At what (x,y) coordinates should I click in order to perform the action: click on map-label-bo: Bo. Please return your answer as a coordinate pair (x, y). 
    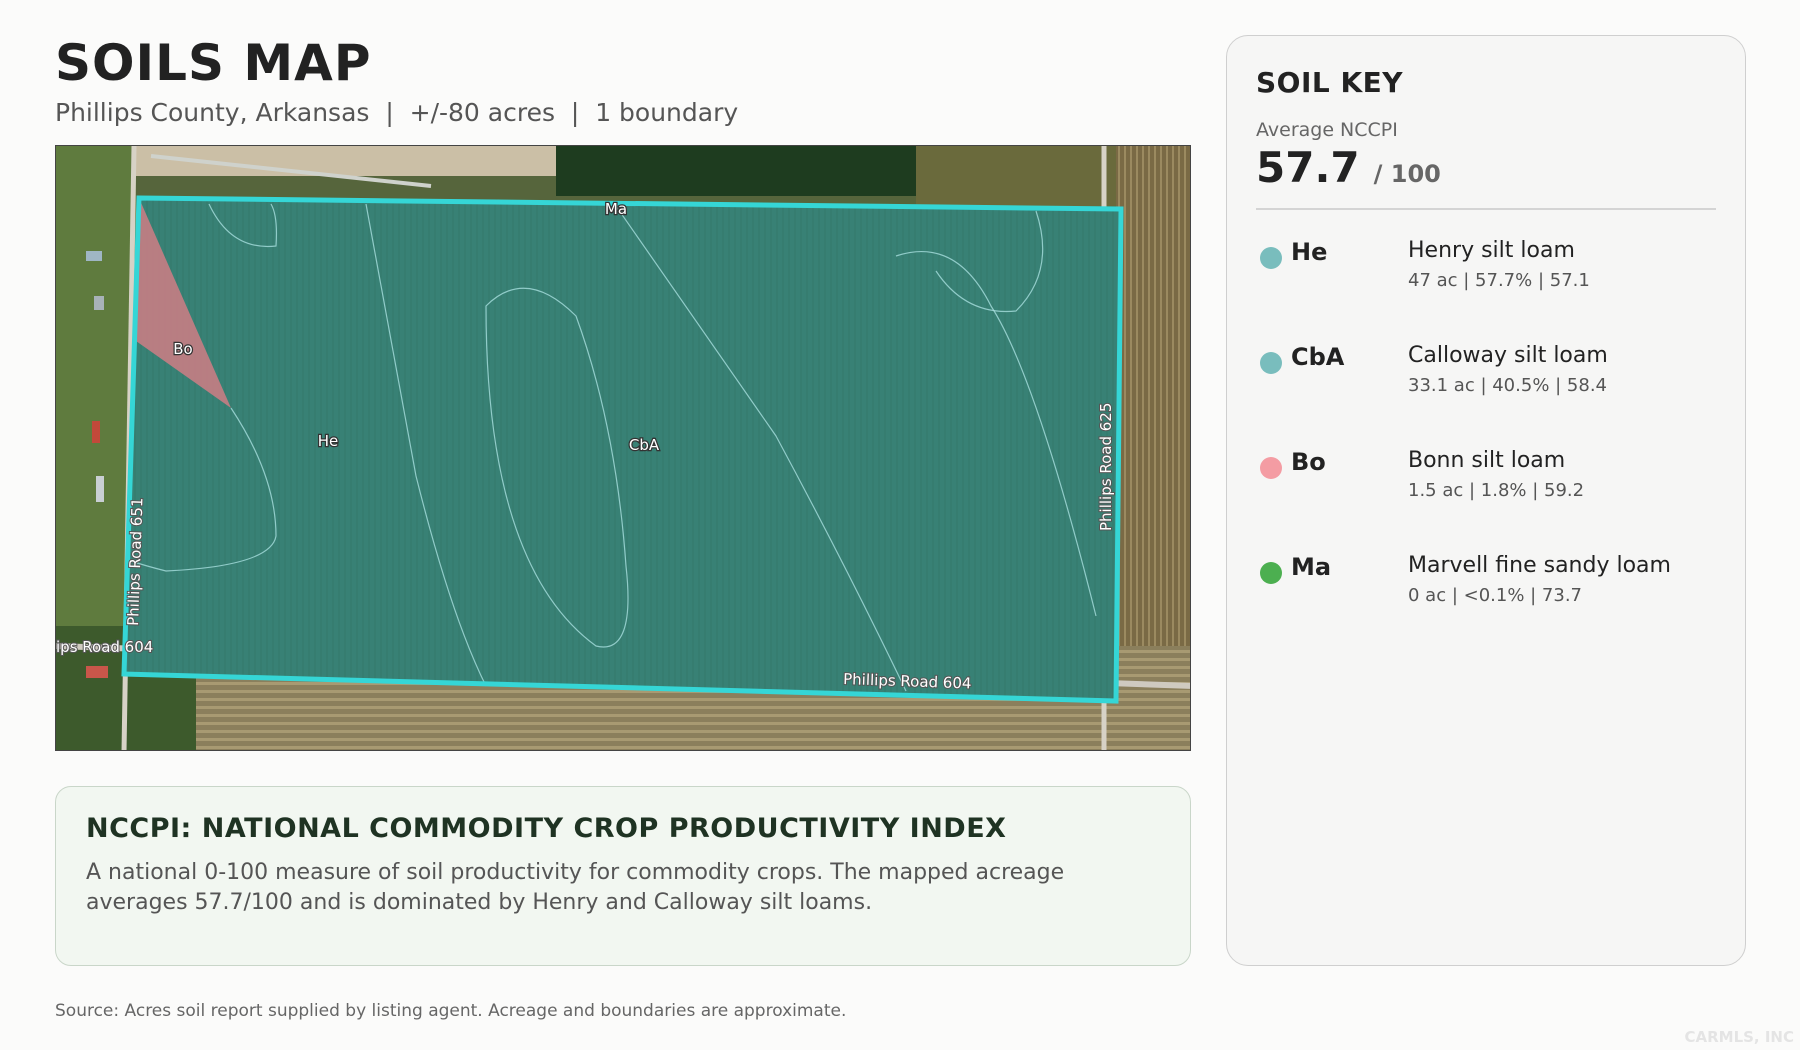
    Looking at the image, I should click on (182, 349).